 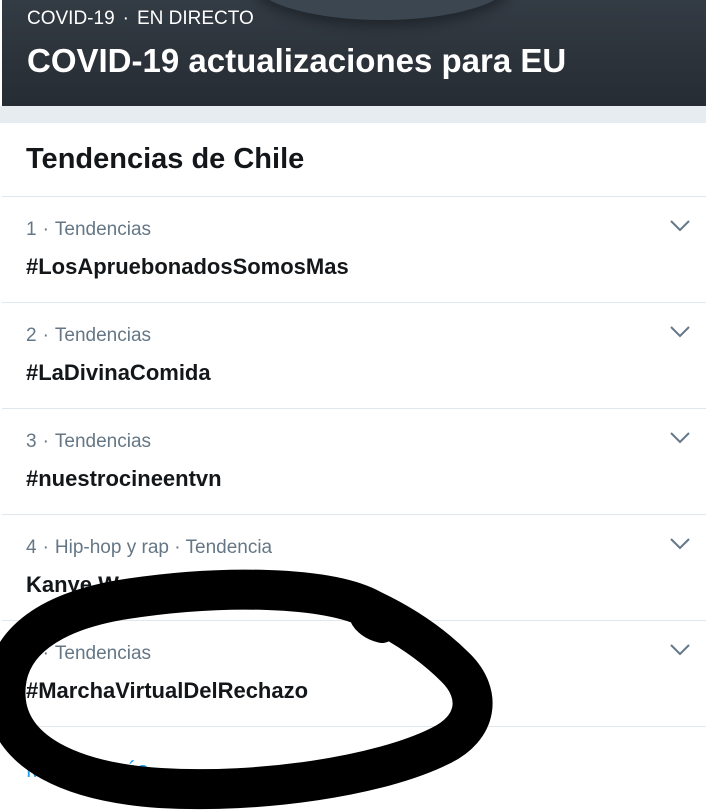 I want to click on trend-name: #LaDivinaComida, so click(x=118, y=372).